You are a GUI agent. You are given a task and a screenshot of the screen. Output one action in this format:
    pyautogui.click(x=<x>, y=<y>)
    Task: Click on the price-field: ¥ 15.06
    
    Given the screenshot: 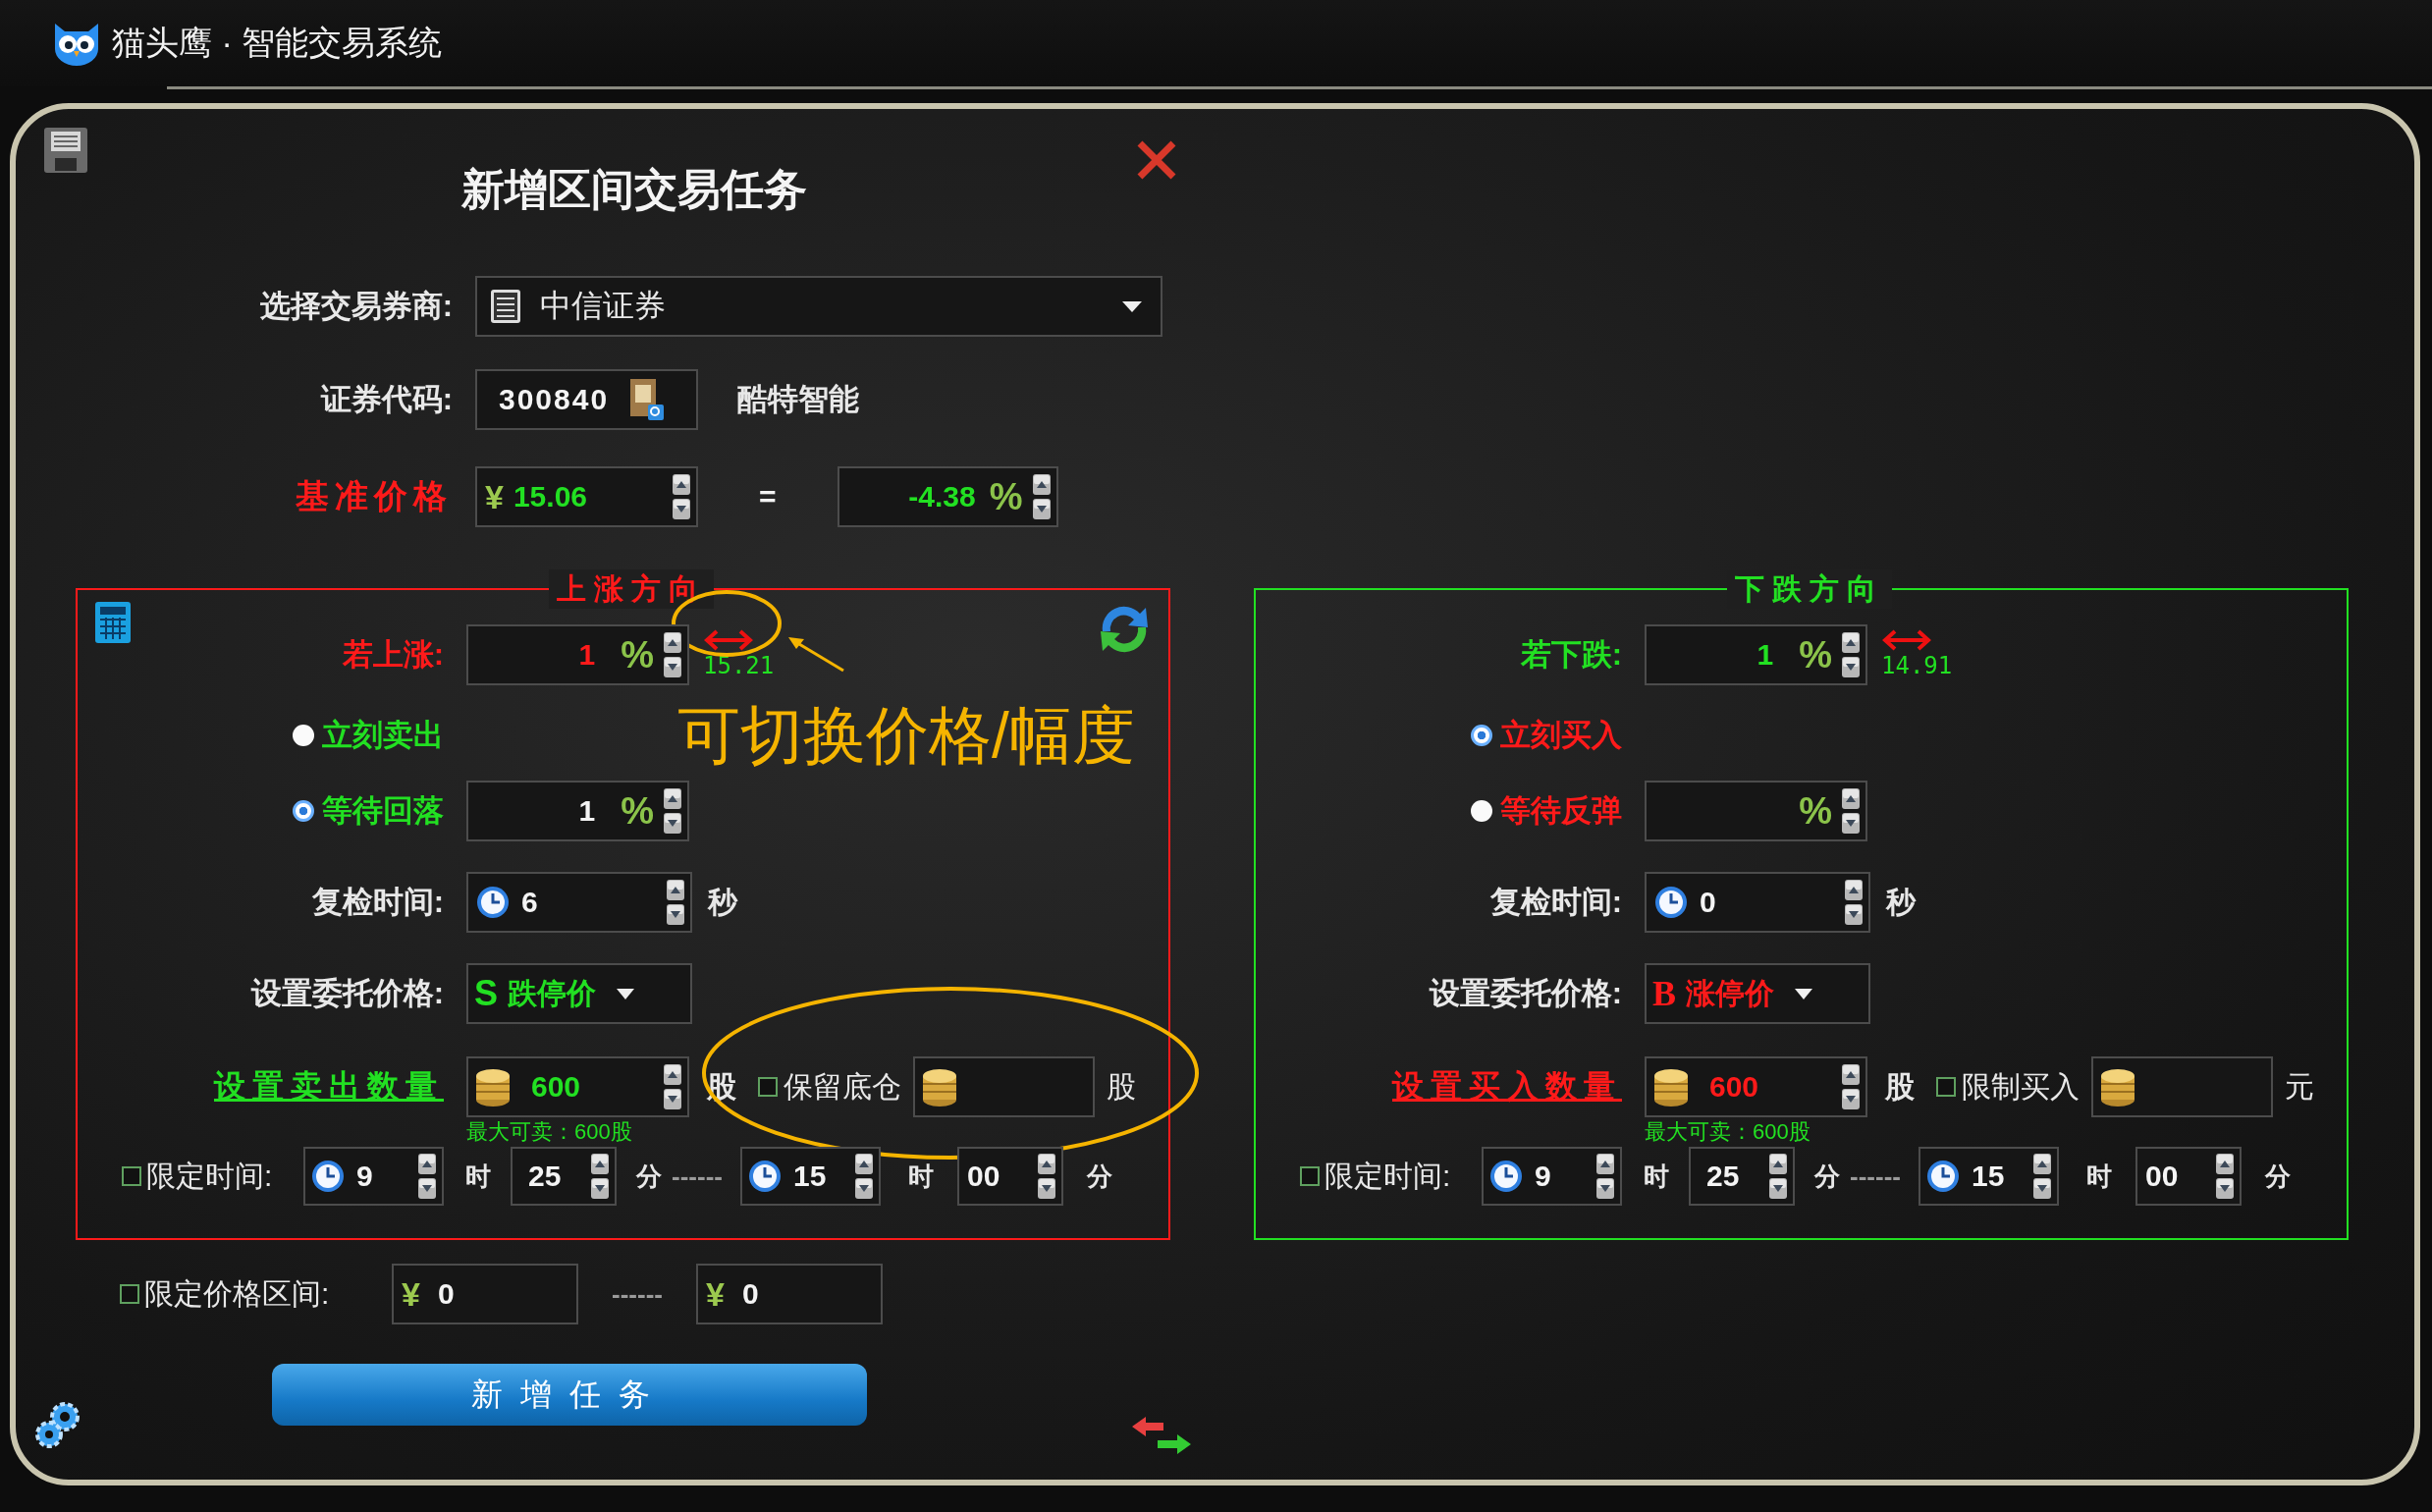 What is the action you would take?
    pyautogui.click(x=586, y=496)
    